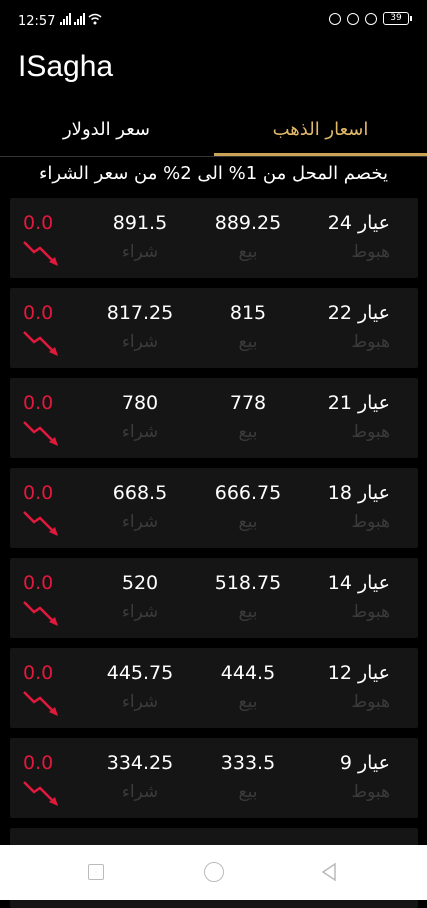 The width and height of the screenshot is (427, 908). I want to click on price-row: عيار 22 هبوط 815 بيع 817.25 شراء 0.0, so click(214, 328).